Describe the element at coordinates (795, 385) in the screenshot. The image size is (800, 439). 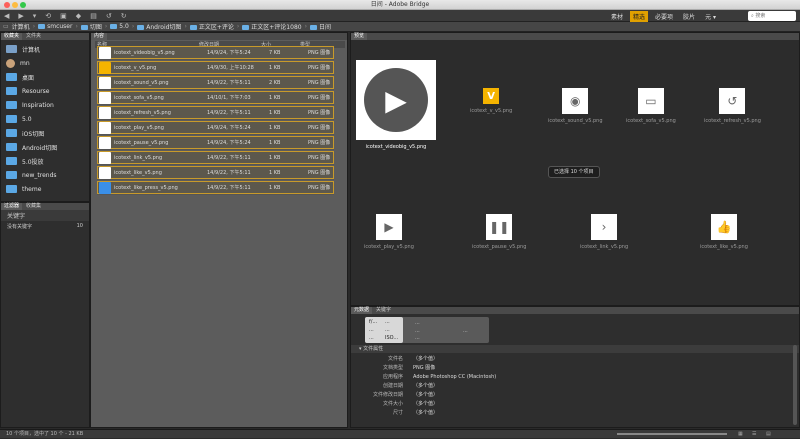
I see `metadata-scrollbar` at that location.